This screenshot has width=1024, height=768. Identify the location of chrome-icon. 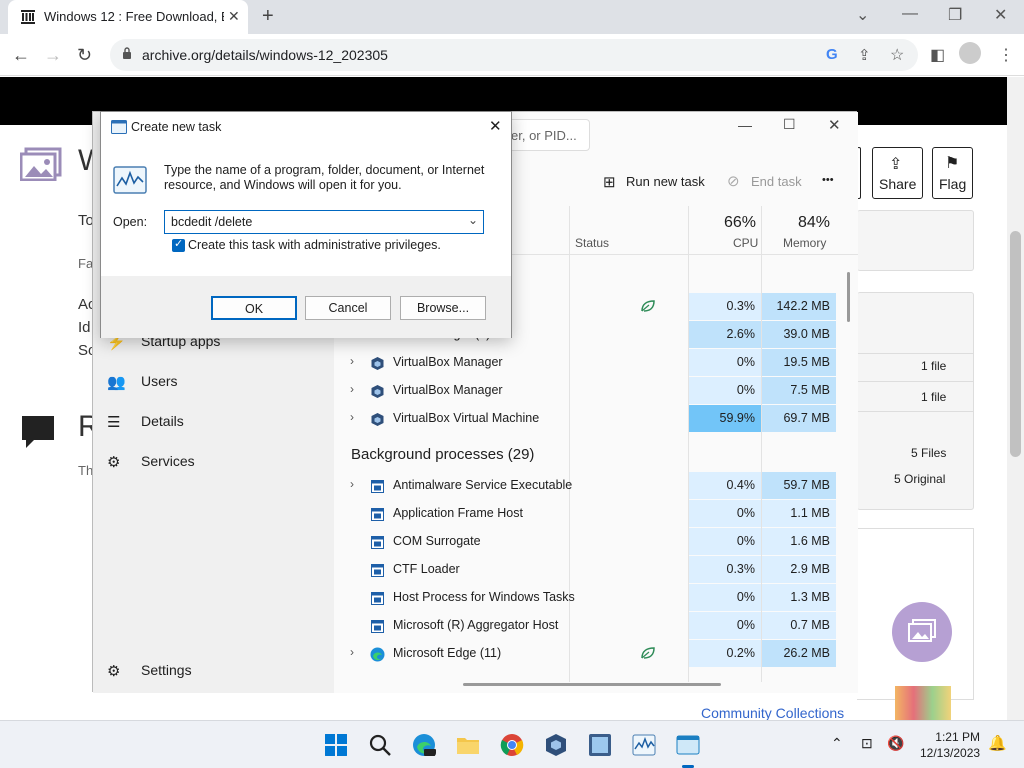
(512, 745).